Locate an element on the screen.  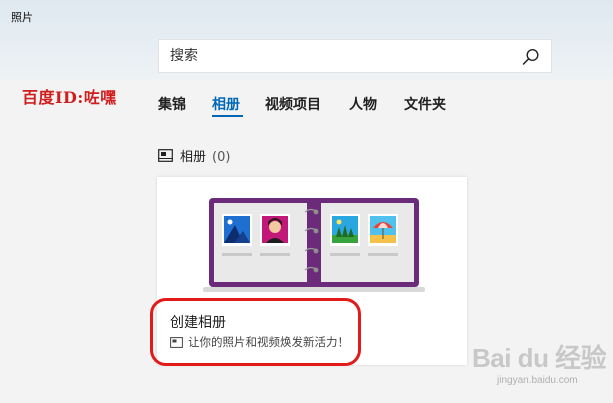
watermark-logo: Bai du 经验 is located at coordinates (539, 352).